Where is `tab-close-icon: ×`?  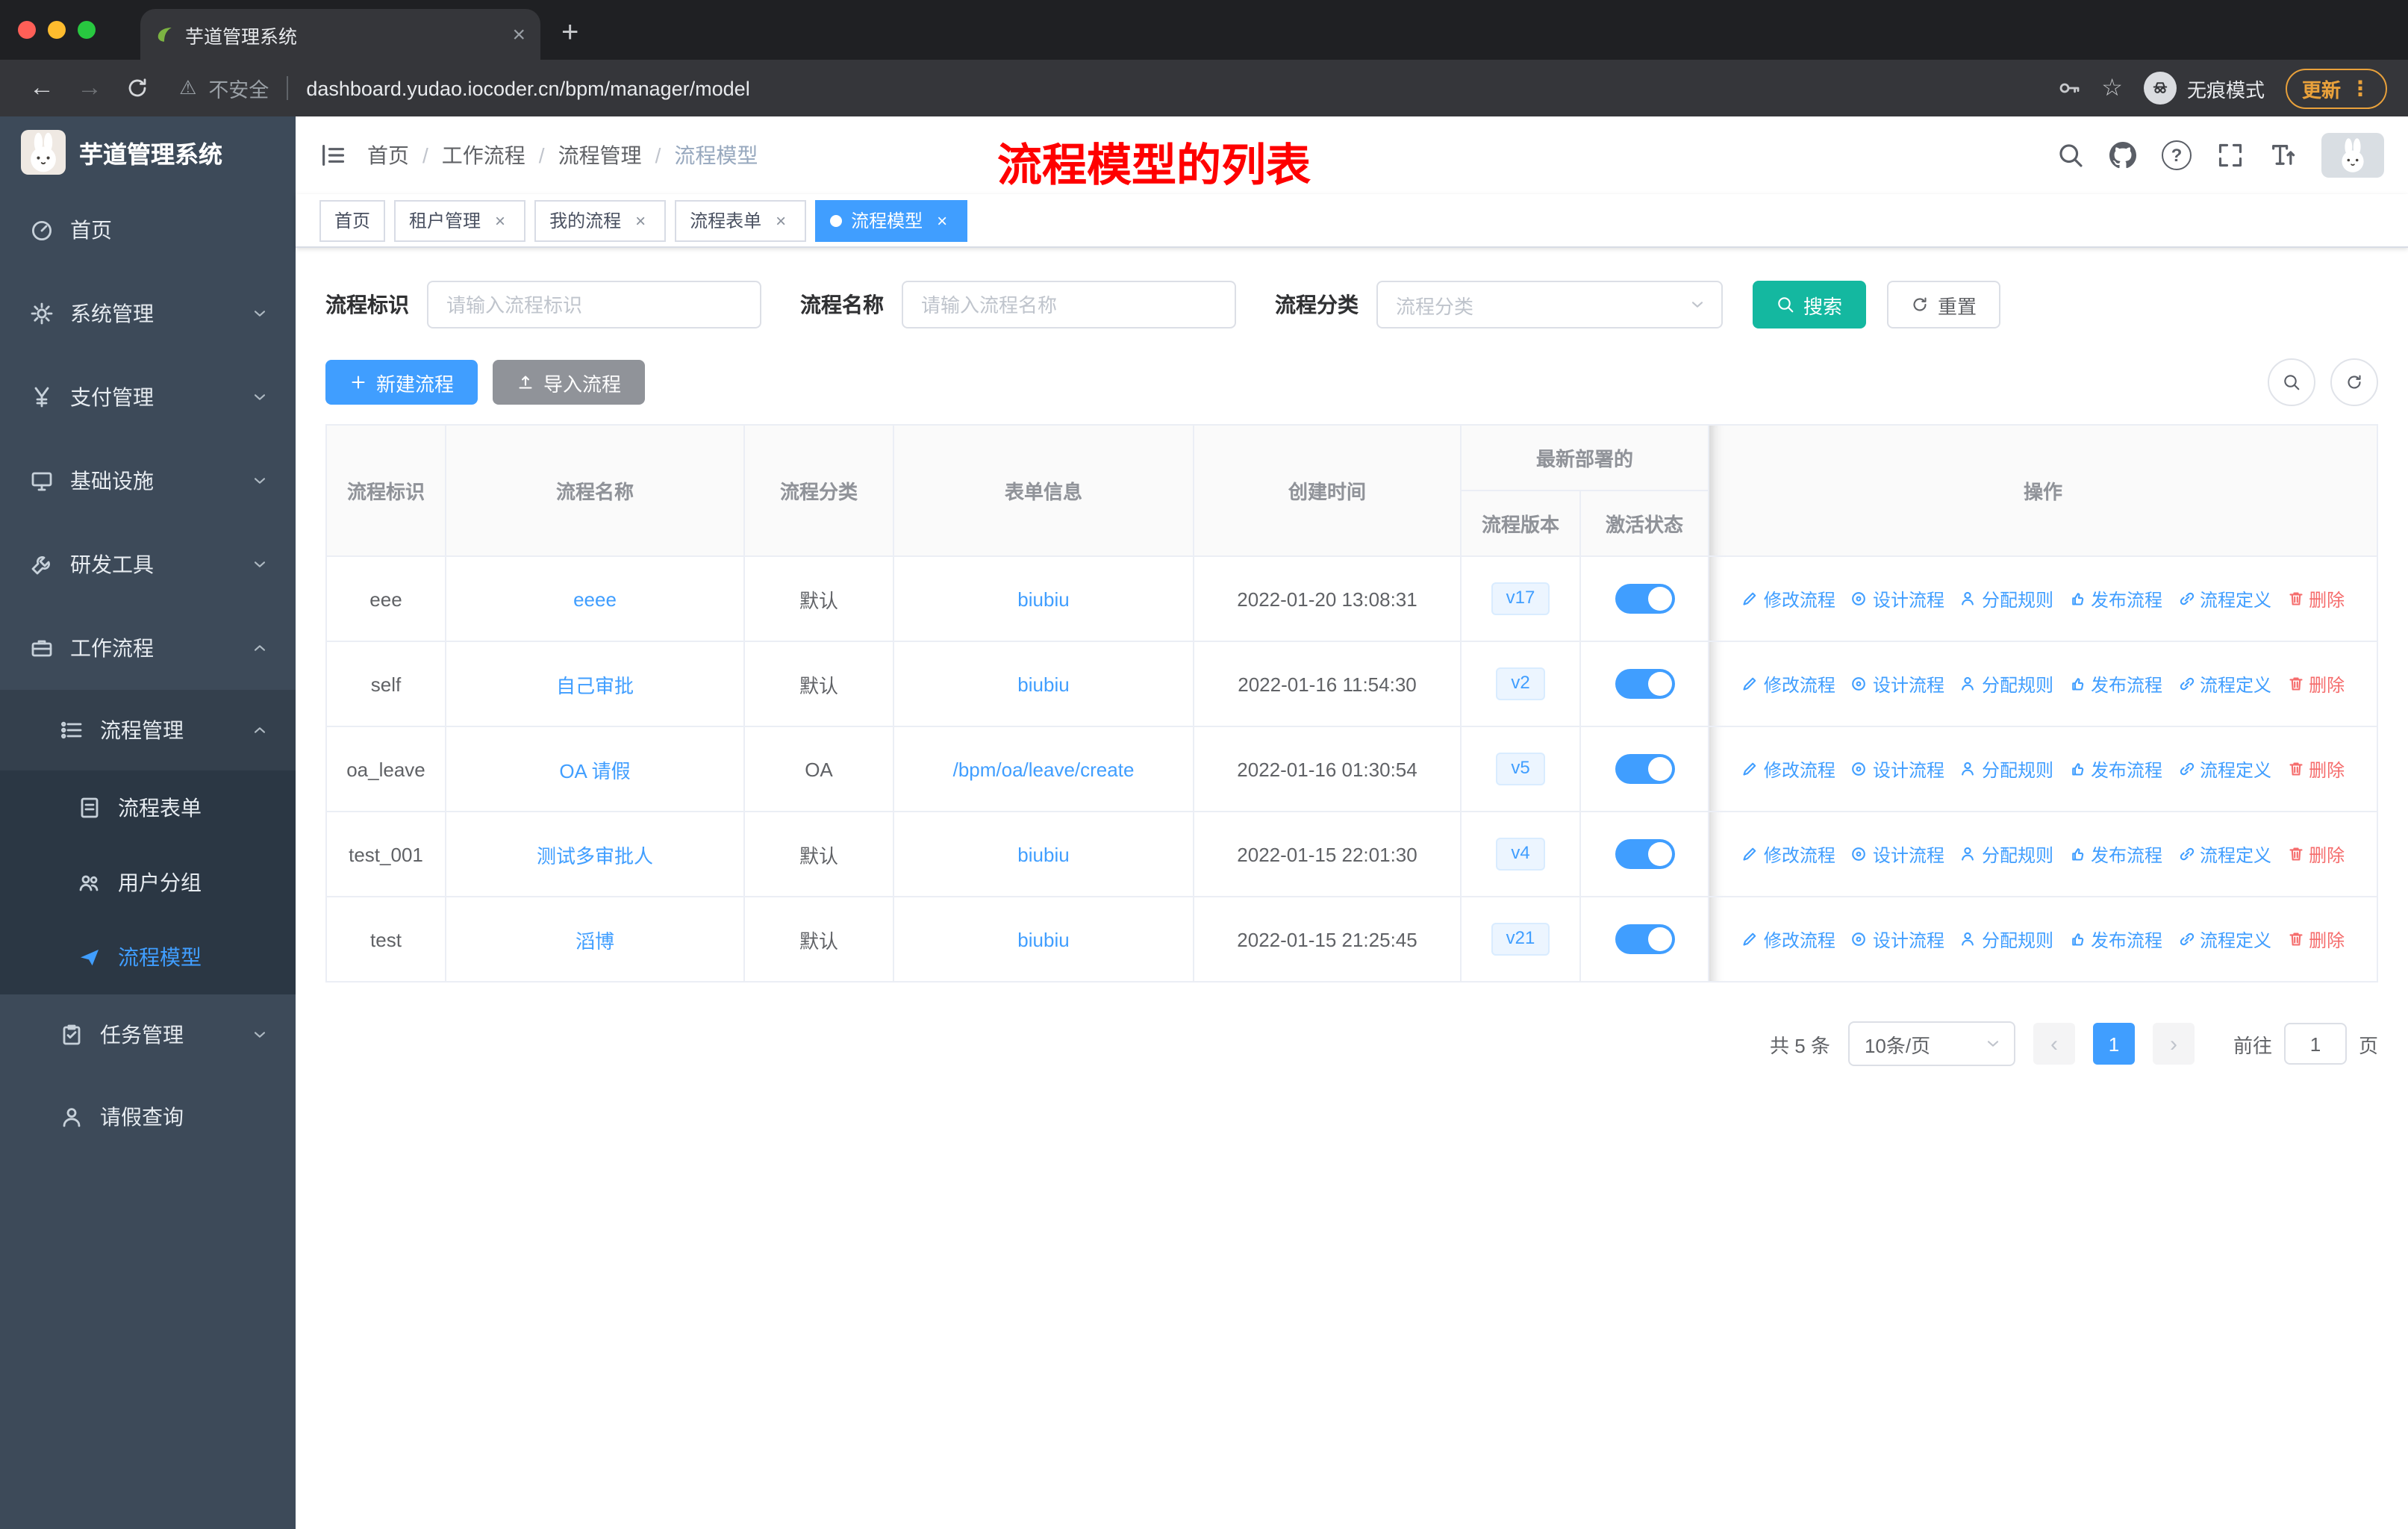
tab-close-icon: × is located at coordinates (518, 34).